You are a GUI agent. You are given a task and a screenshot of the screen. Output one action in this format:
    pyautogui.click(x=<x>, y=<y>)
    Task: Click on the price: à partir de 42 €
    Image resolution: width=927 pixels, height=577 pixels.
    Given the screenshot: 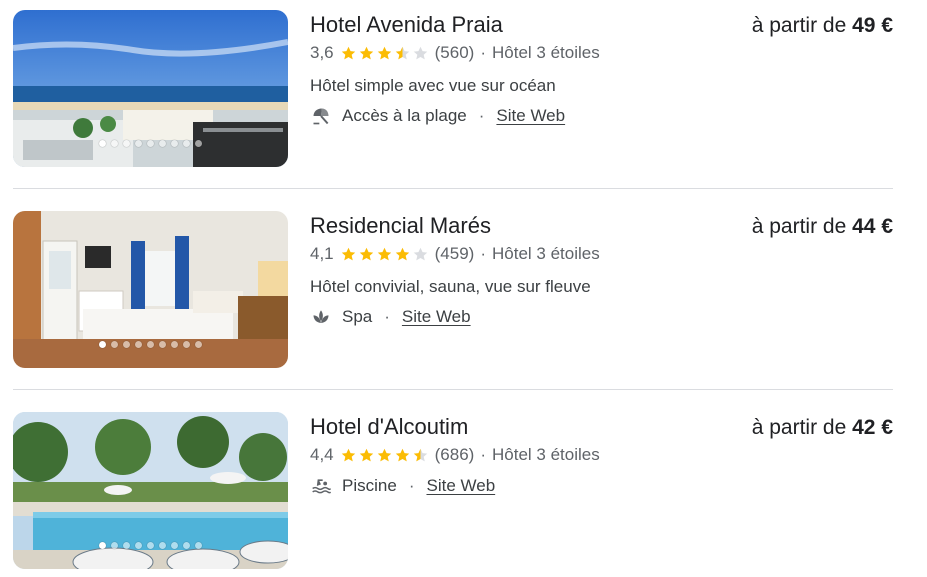 What is the action you would take?
    pyautogui.click(x=822, y=428)
    